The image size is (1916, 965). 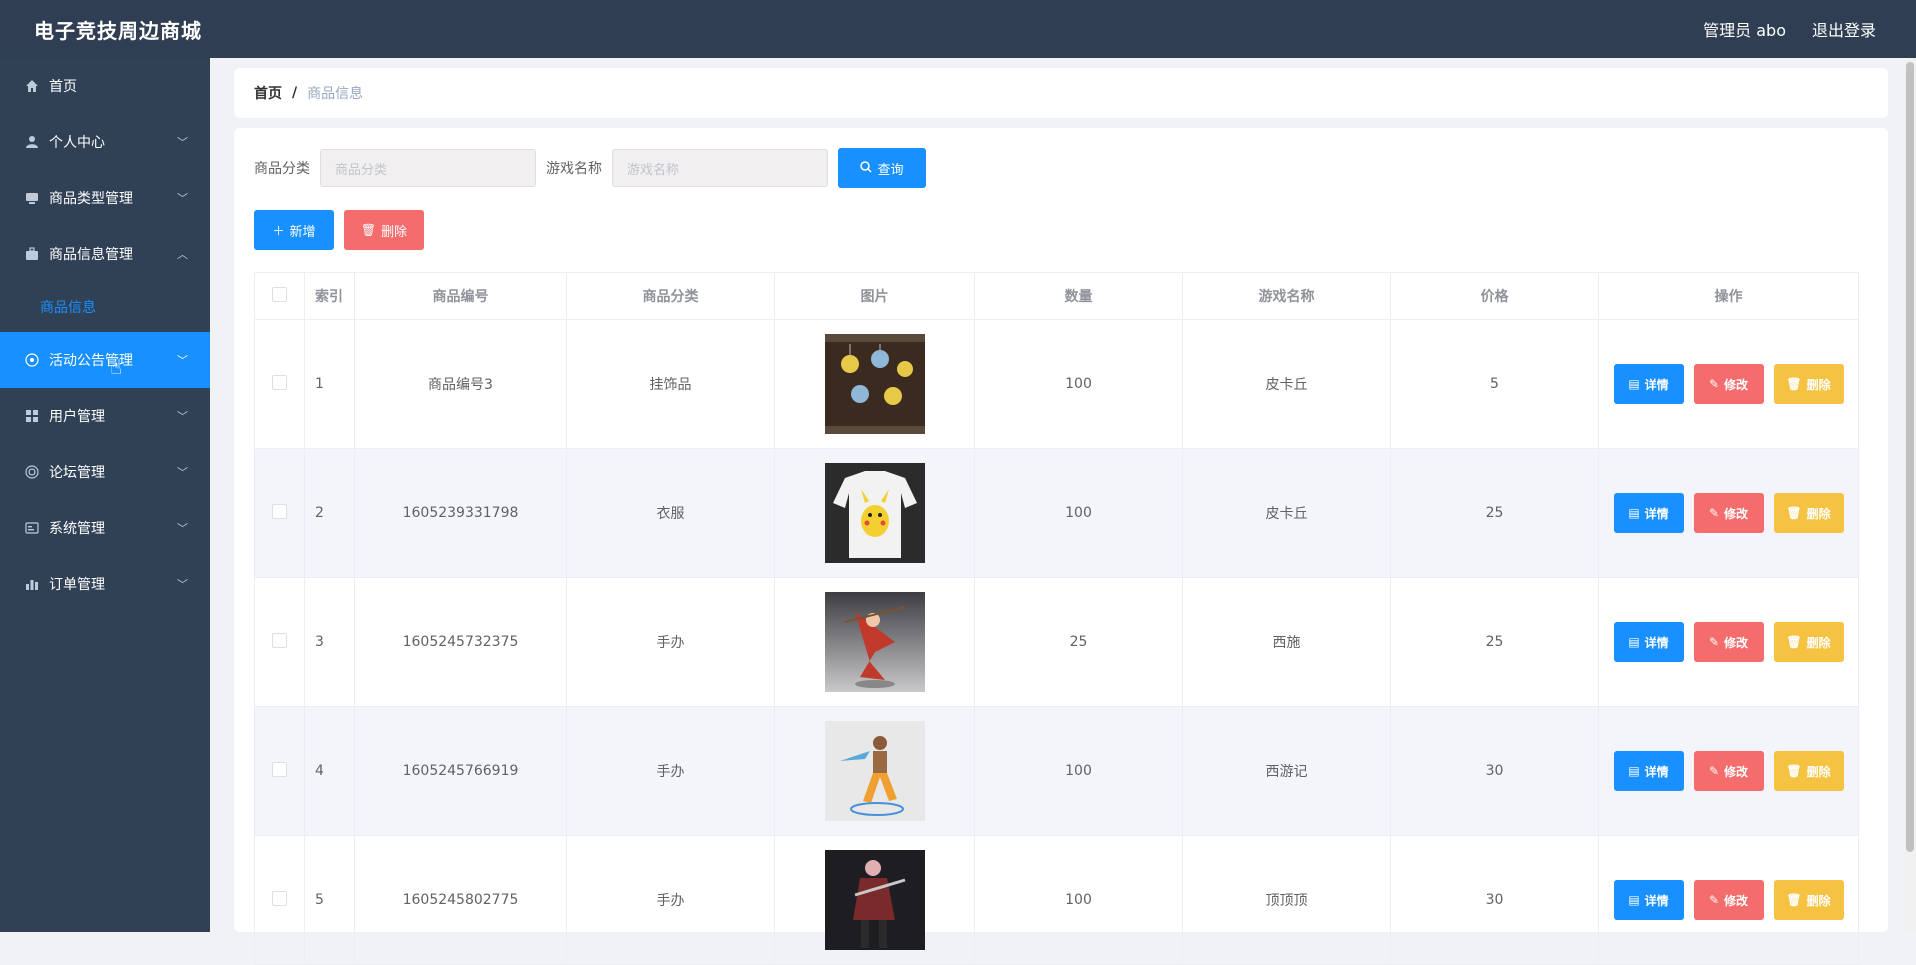 I want to click on pencil-icon: ✎, so click(x=1714, y=642).